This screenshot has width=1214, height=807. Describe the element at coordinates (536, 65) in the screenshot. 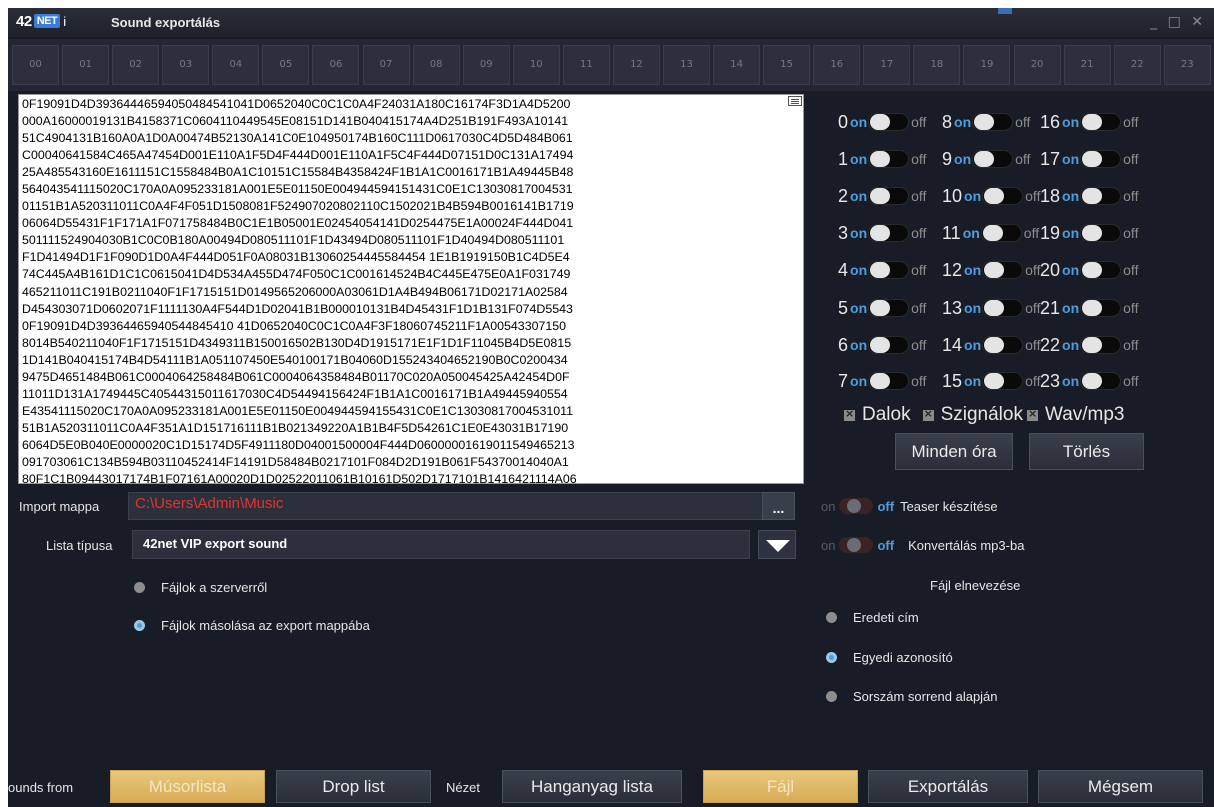

I see `hour-tab-10: 10` at that location.